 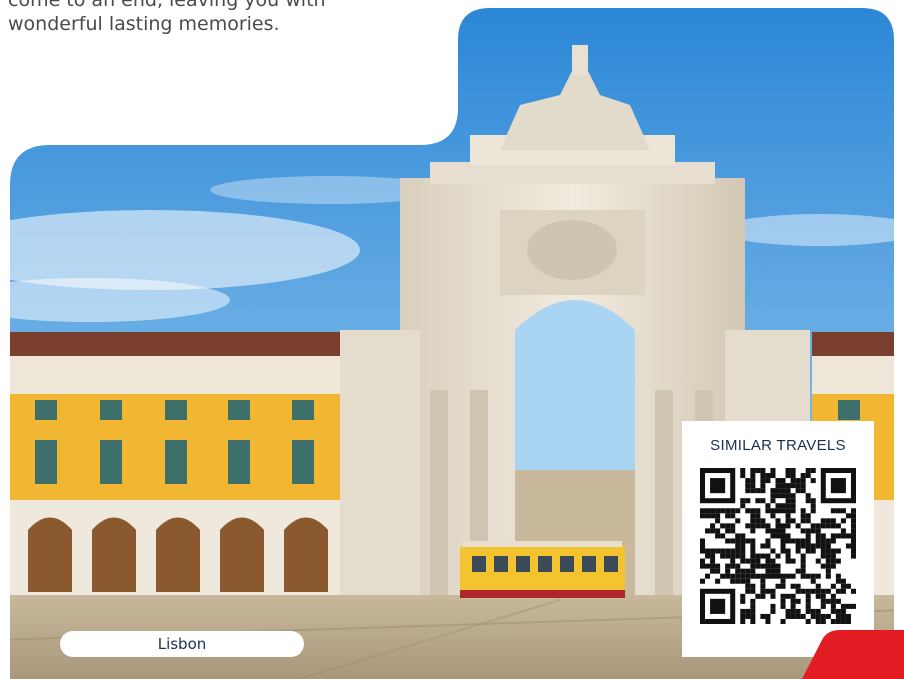 I want to click on location-label: Lisbon, so click(x=182, y=644).